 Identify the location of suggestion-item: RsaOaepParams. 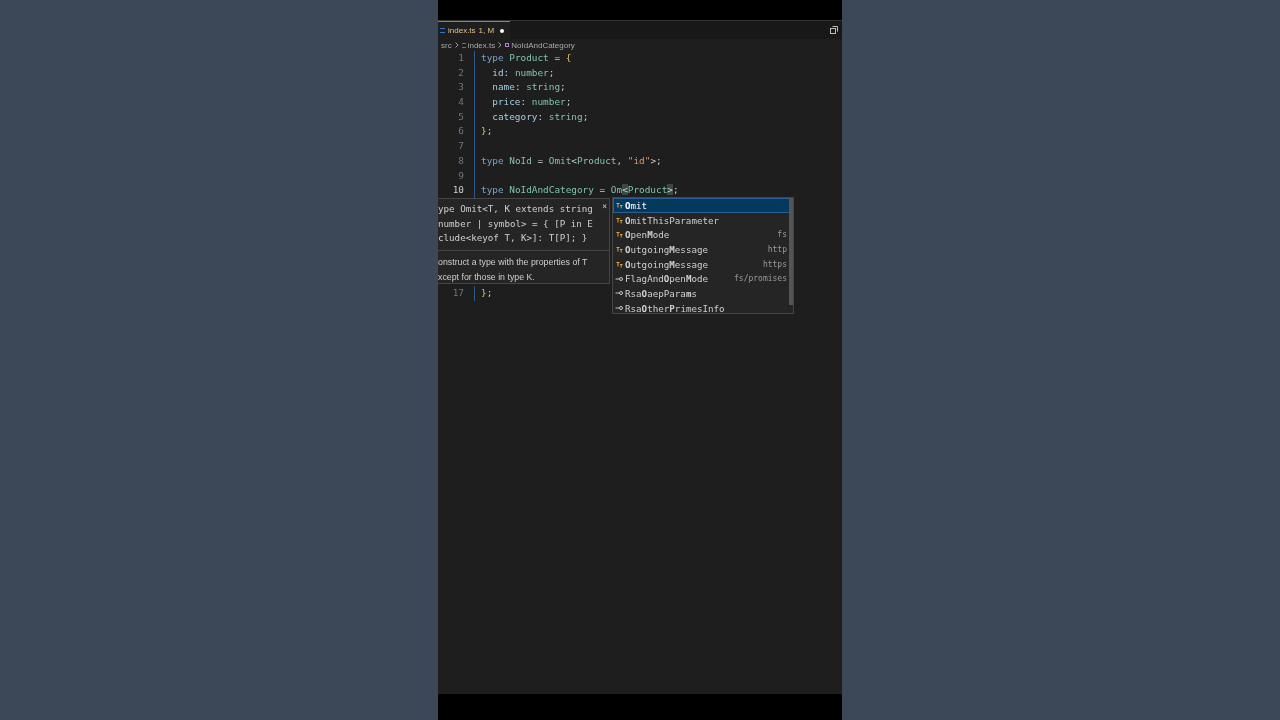
(703, 293).